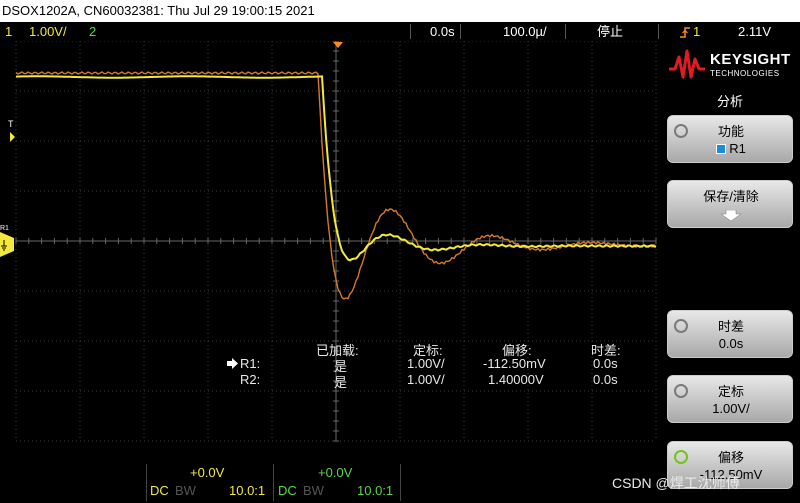 The width and height of the screenshot is (800, 503). I want to click on meas-r2-delay: 0.0s, so click(605, 379).